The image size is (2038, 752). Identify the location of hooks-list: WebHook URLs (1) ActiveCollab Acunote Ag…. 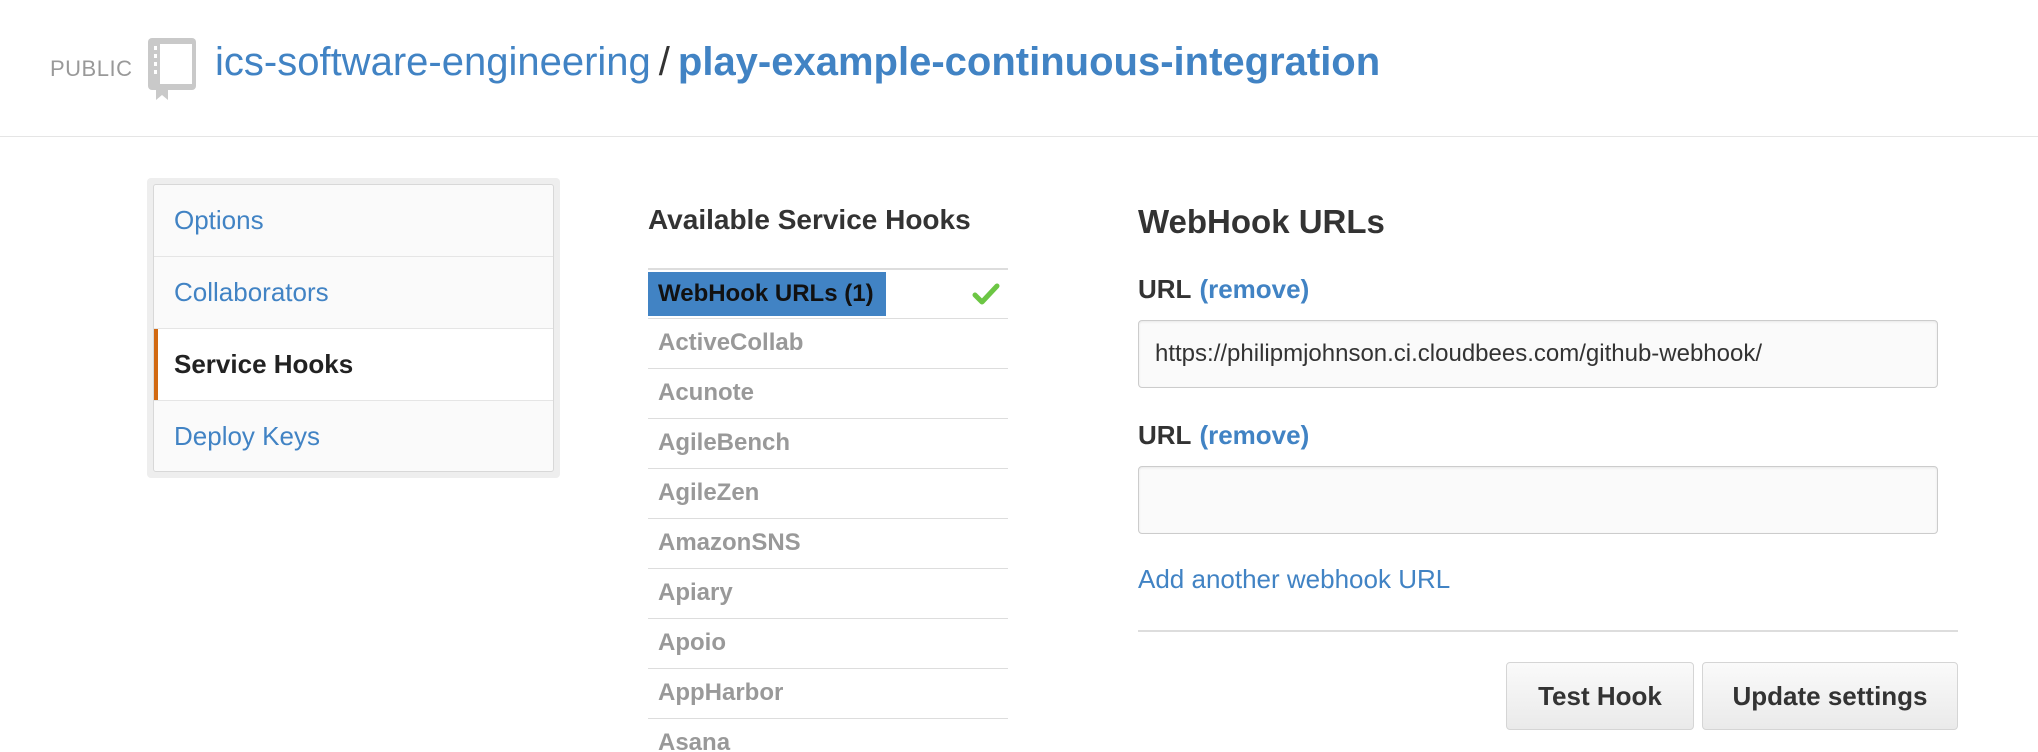
(828, 510).